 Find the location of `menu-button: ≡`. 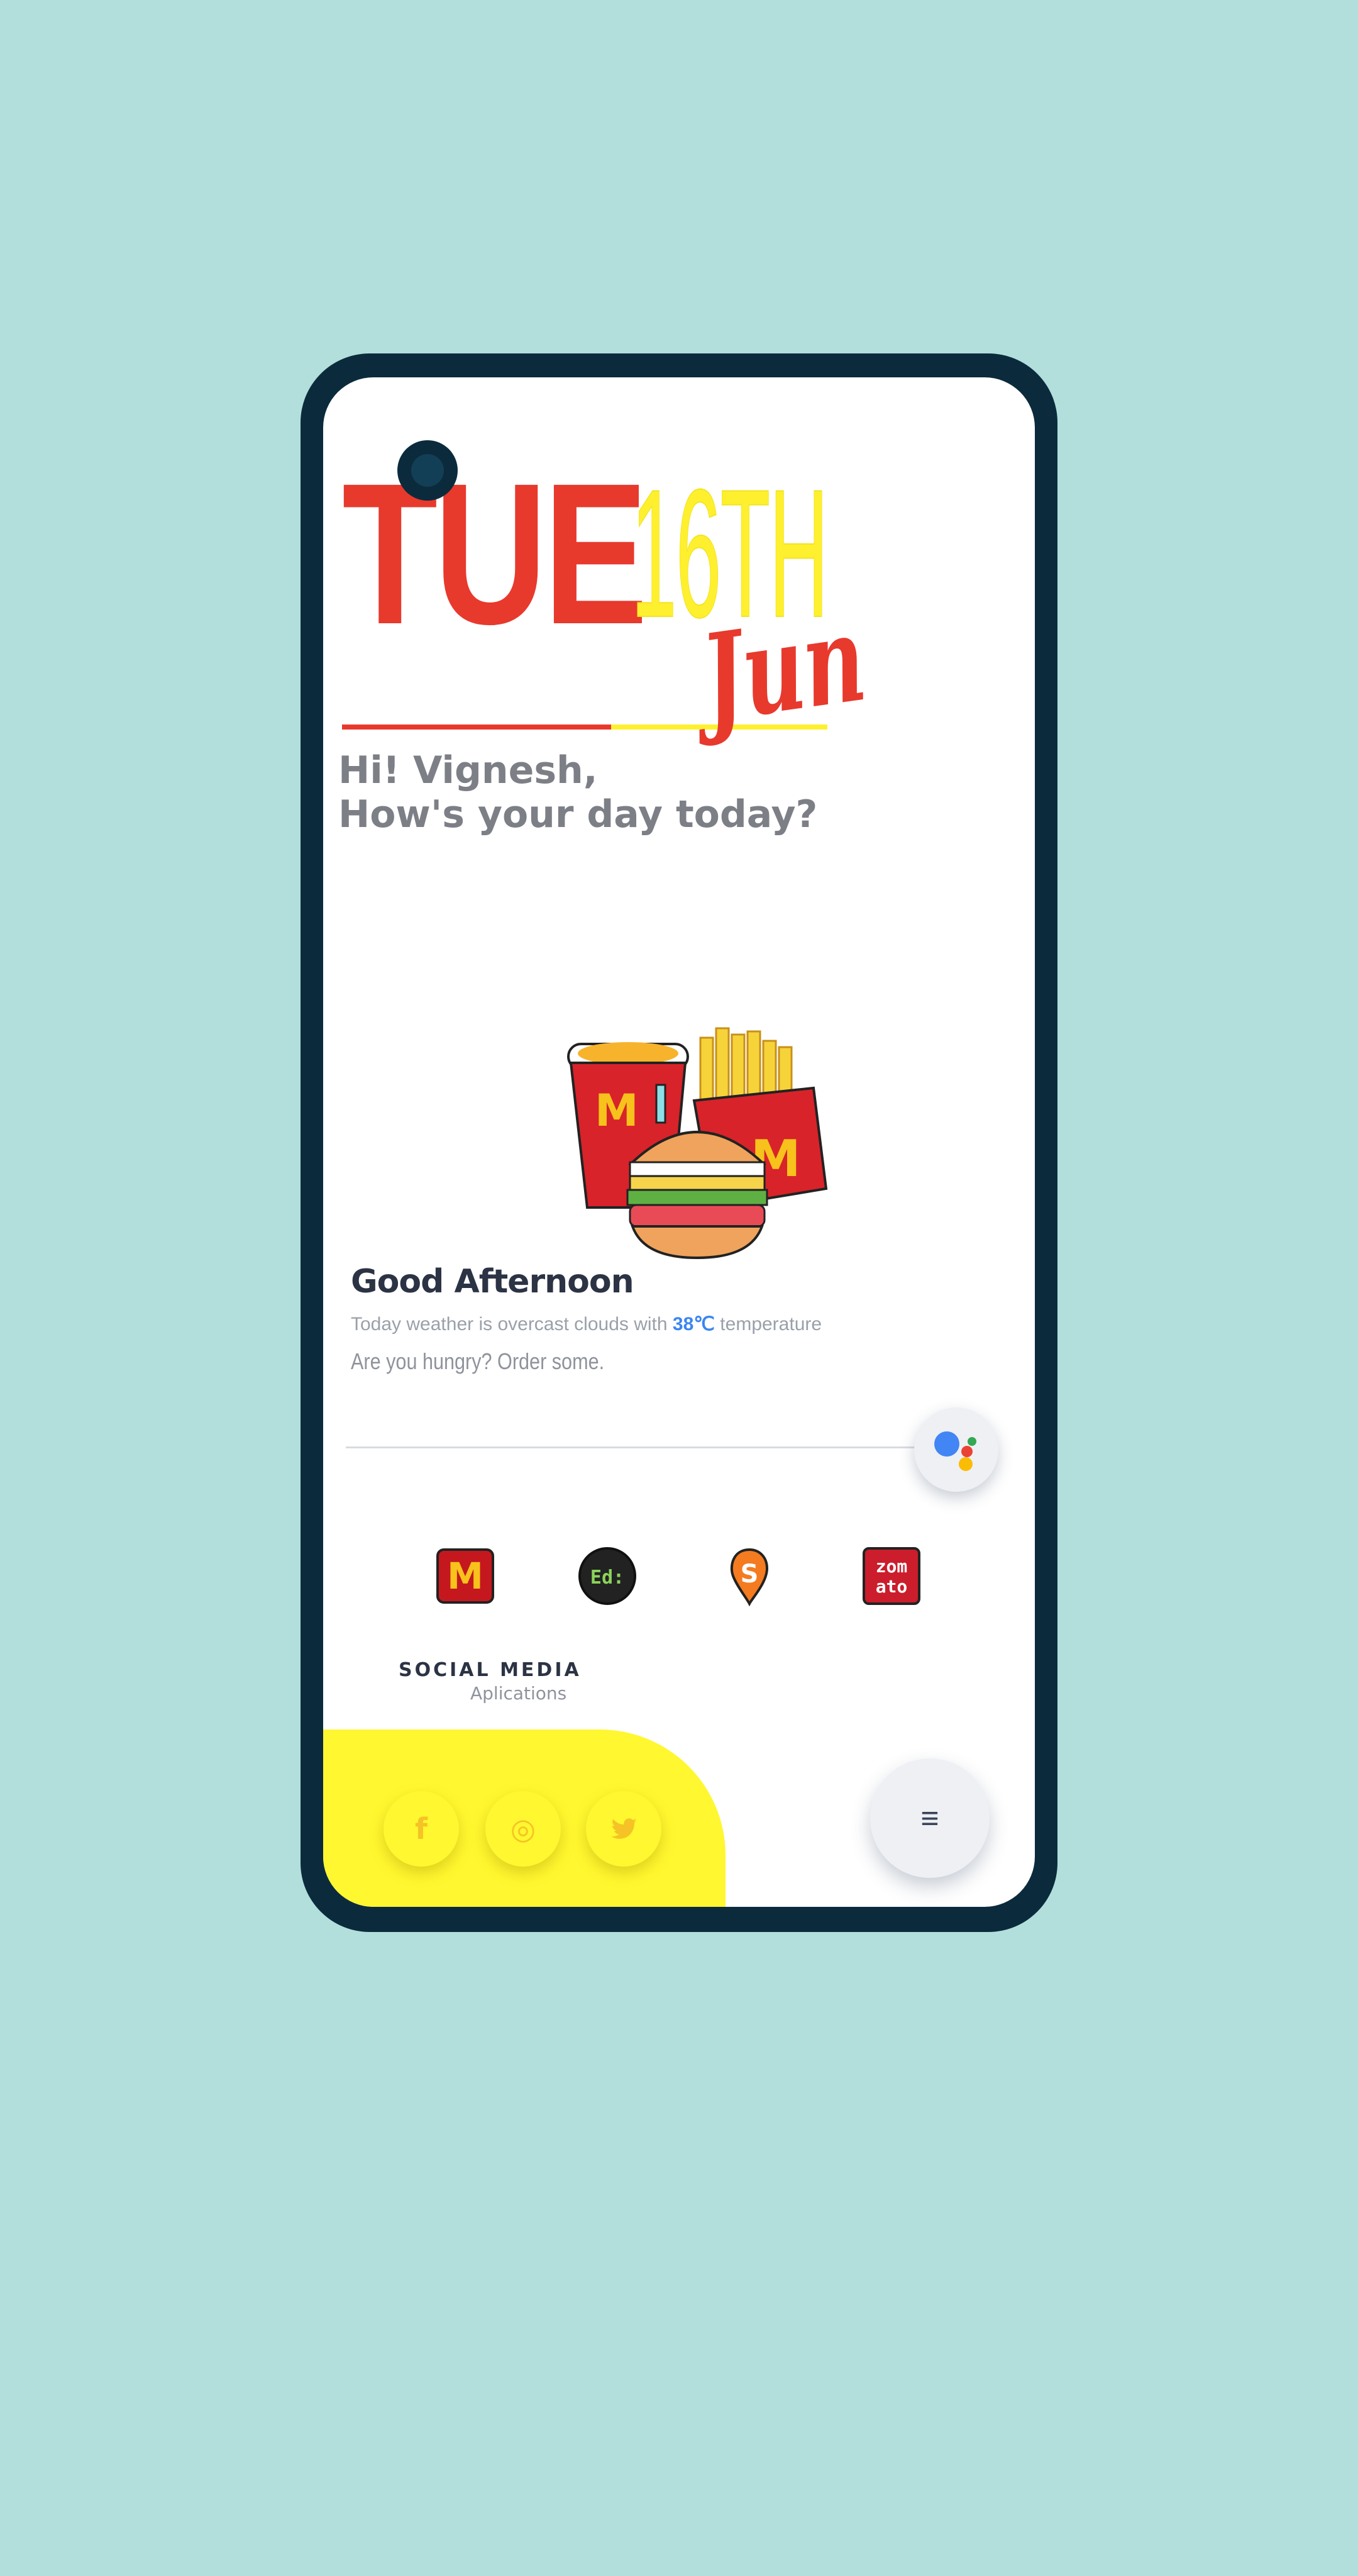

menu-button: ≡ is located at coordinates (930, 1818).